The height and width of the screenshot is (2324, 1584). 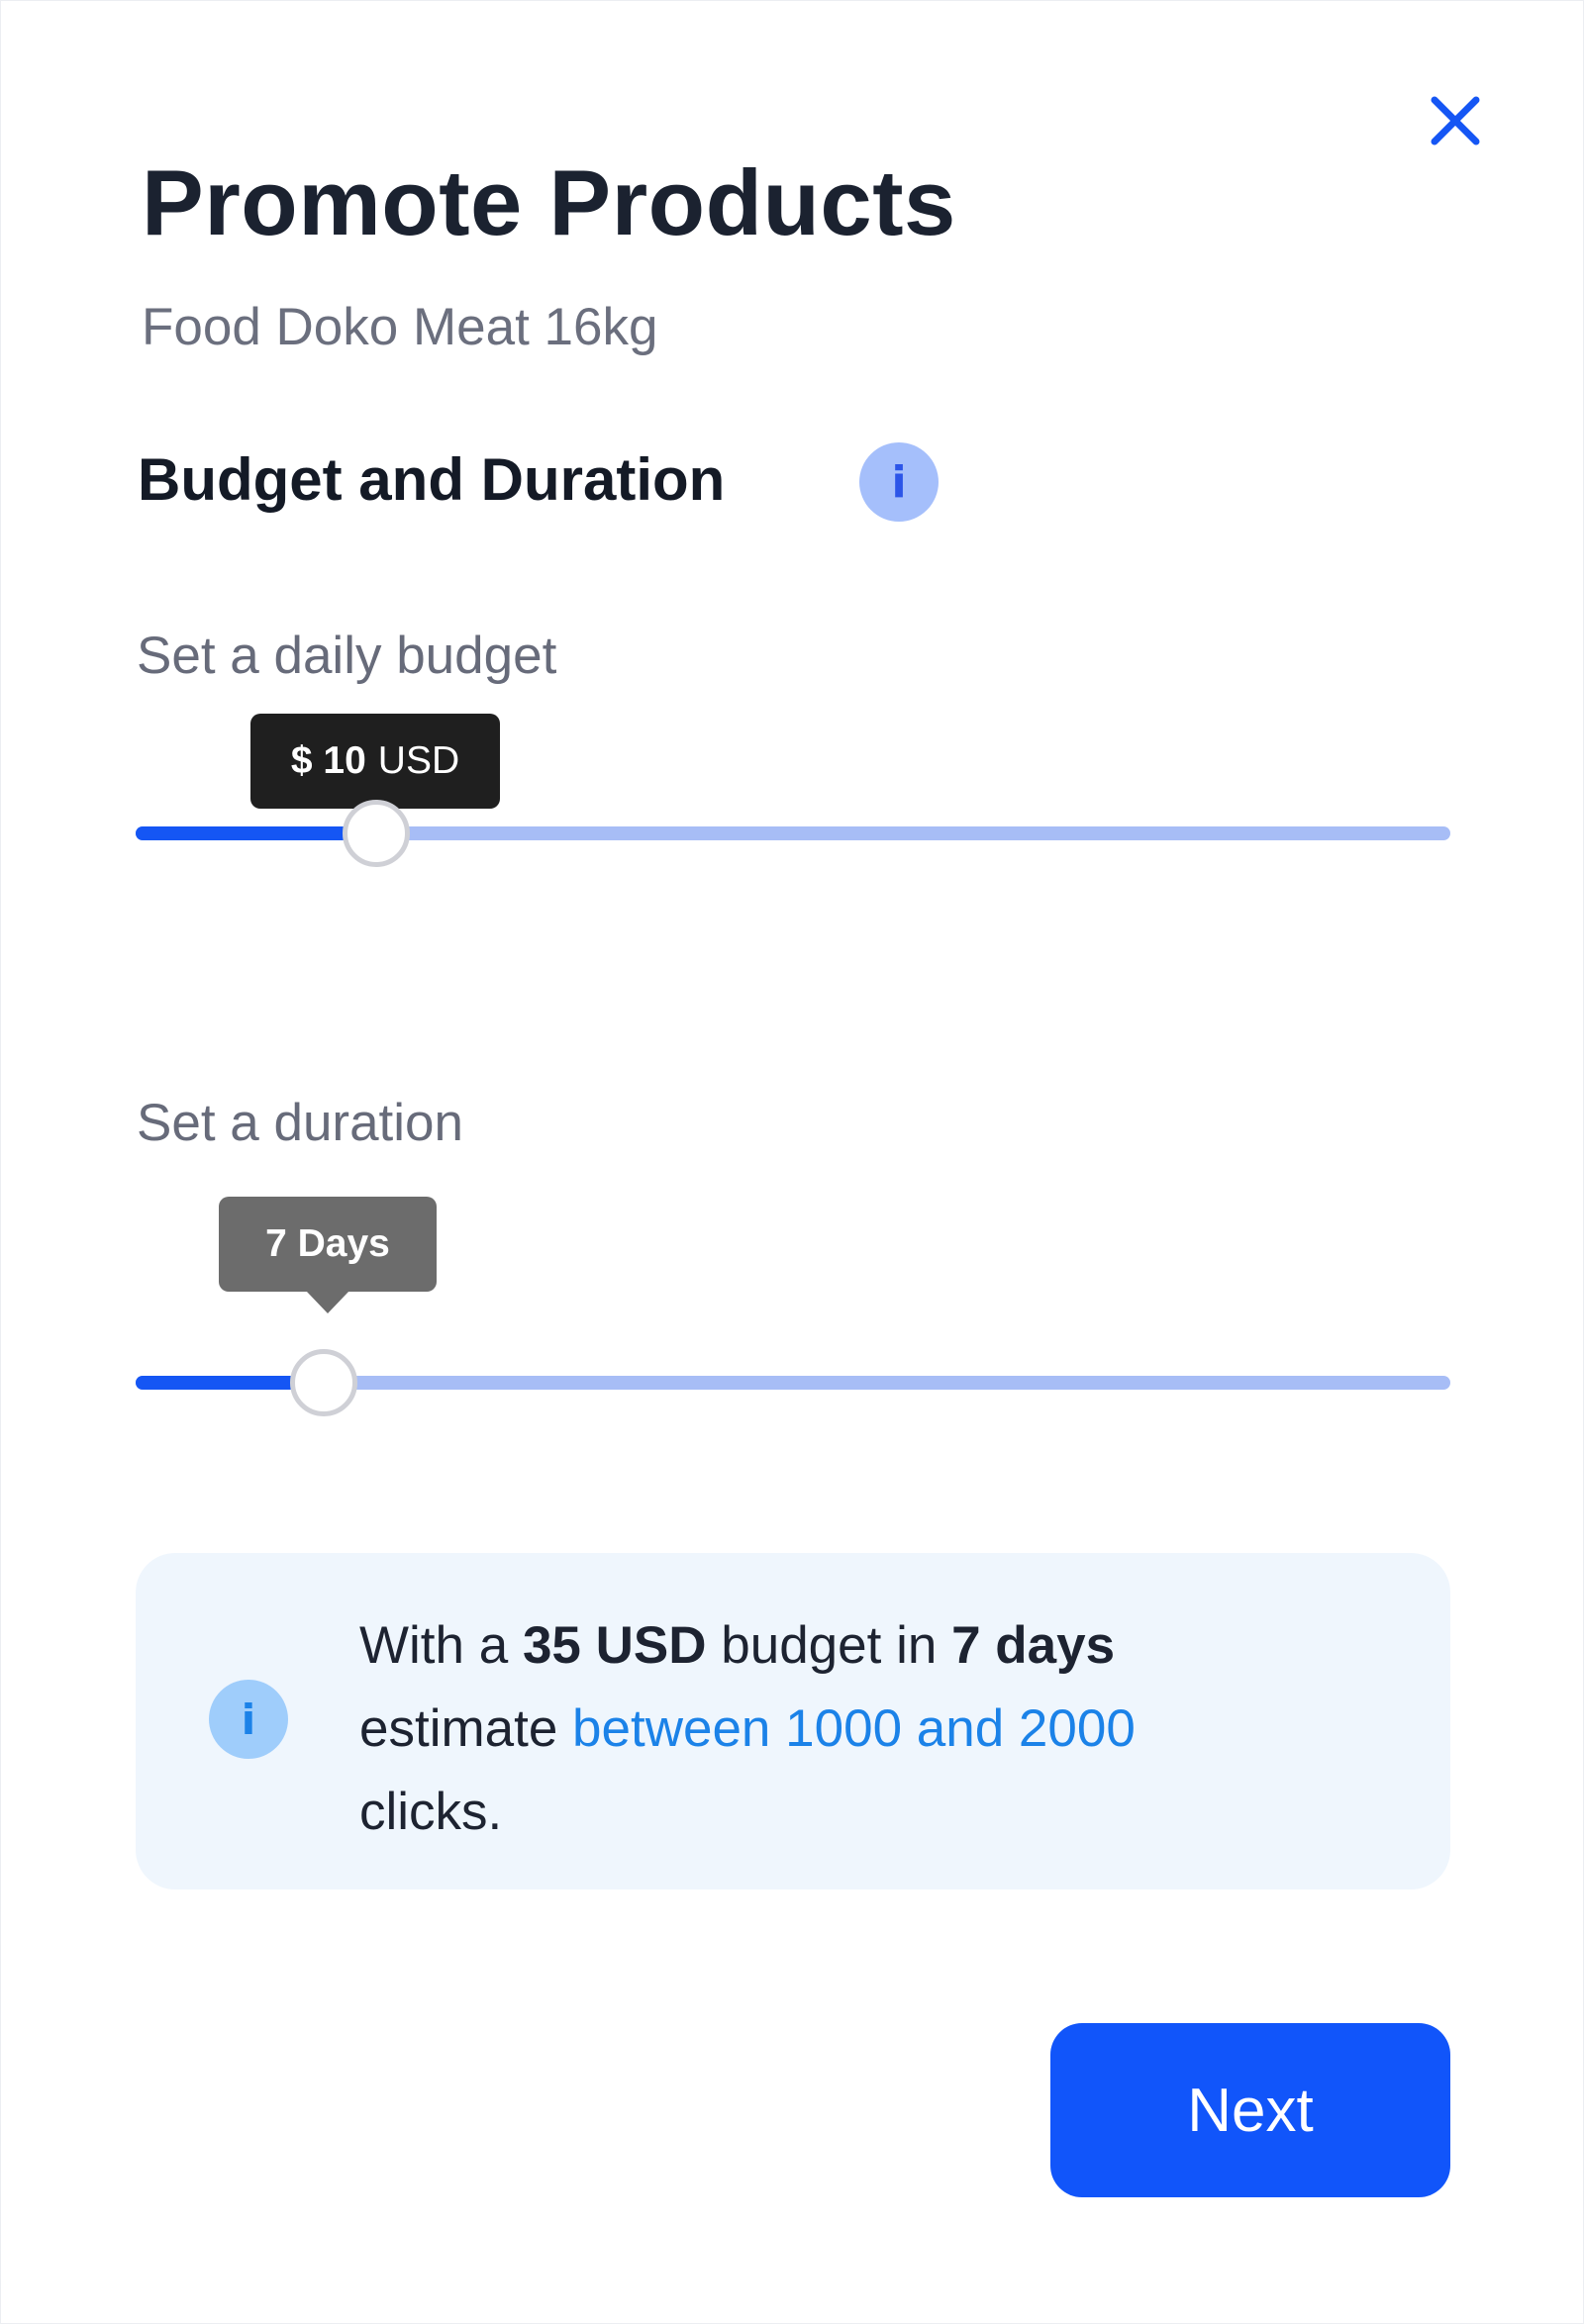 I want to click on section-title: Budget and Duration, so click(x=432, y=480).